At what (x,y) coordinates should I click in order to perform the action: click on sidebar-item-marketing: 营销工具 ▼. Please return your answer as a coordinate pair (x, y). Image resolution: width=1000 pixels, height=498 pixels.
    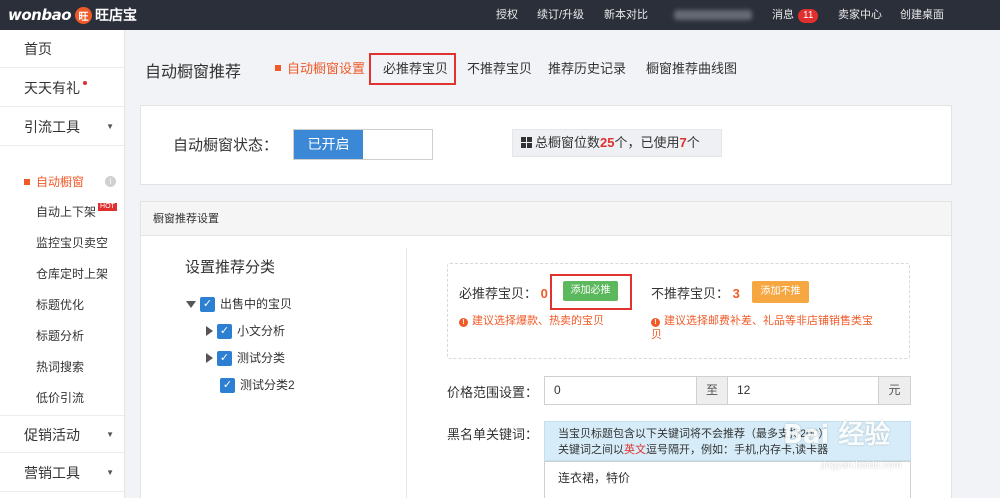
    Looking at the image, I should click on (62, 473).